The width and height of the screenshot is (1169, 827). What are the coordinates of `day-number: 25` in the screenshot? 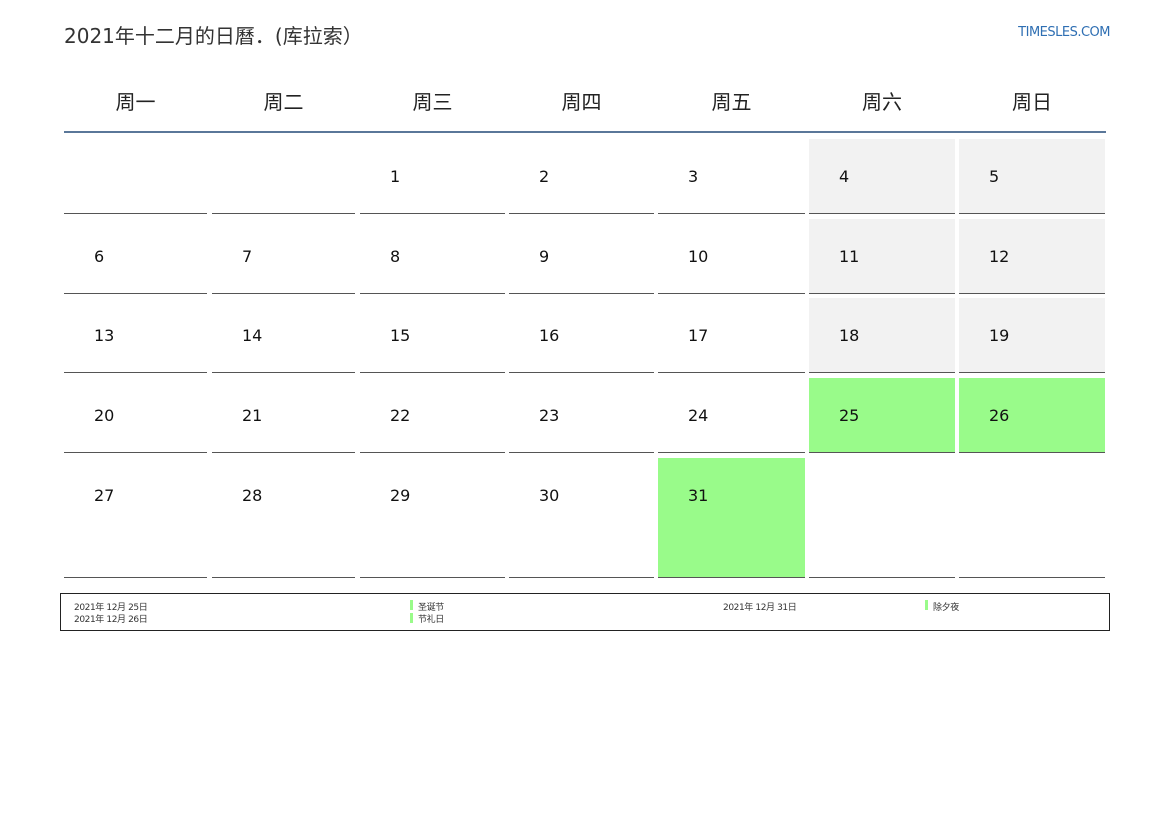 It's located at (849, 415).